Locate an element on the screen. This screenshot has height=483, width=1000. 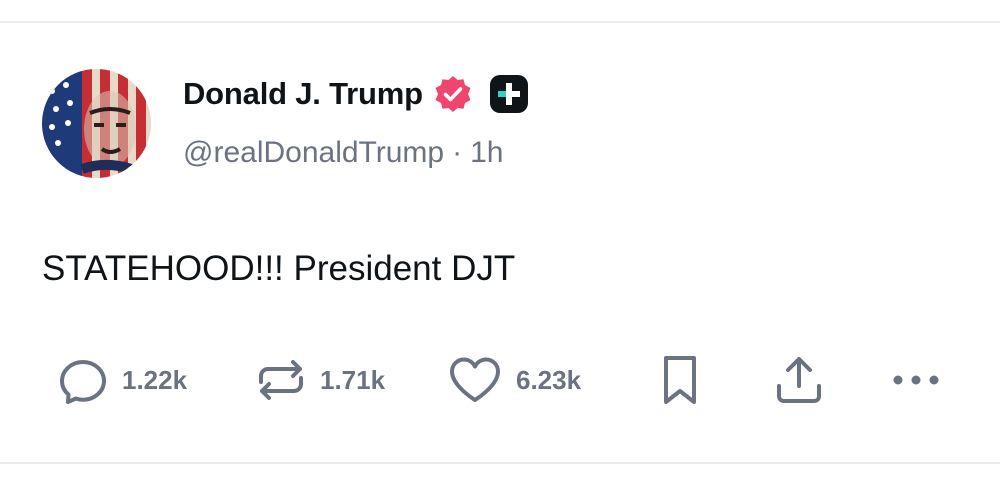
share-icon is located at coordinates (799, 380).